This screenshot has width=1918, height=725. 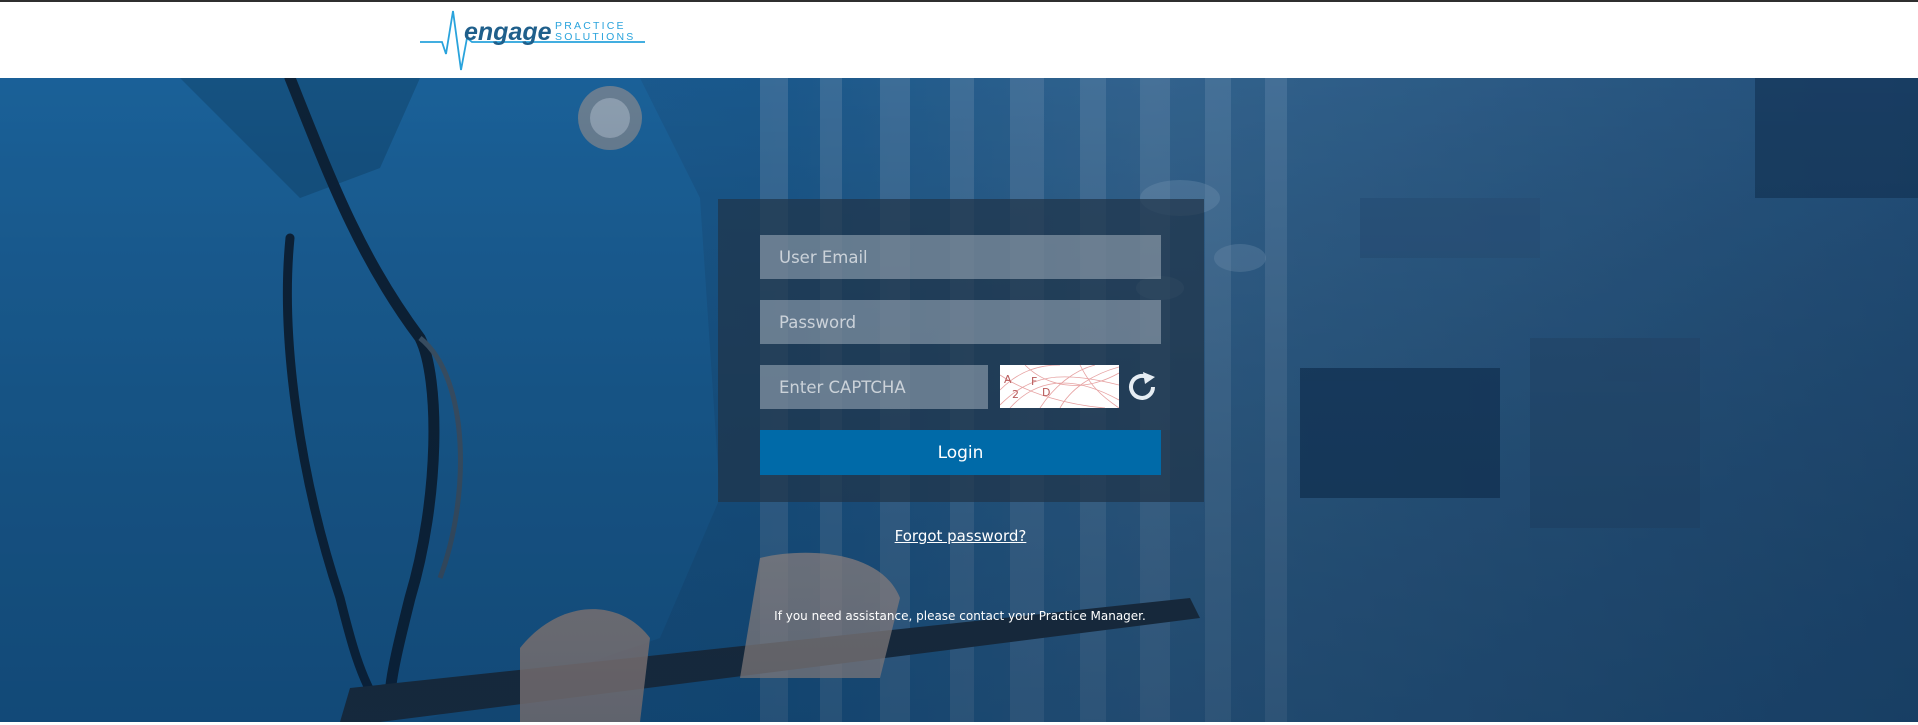 What do you see at coordinates (595, 37) in the screenshot?
I see `logo-subline-2: SOLUTIONS` at bounding box center [595, 37].